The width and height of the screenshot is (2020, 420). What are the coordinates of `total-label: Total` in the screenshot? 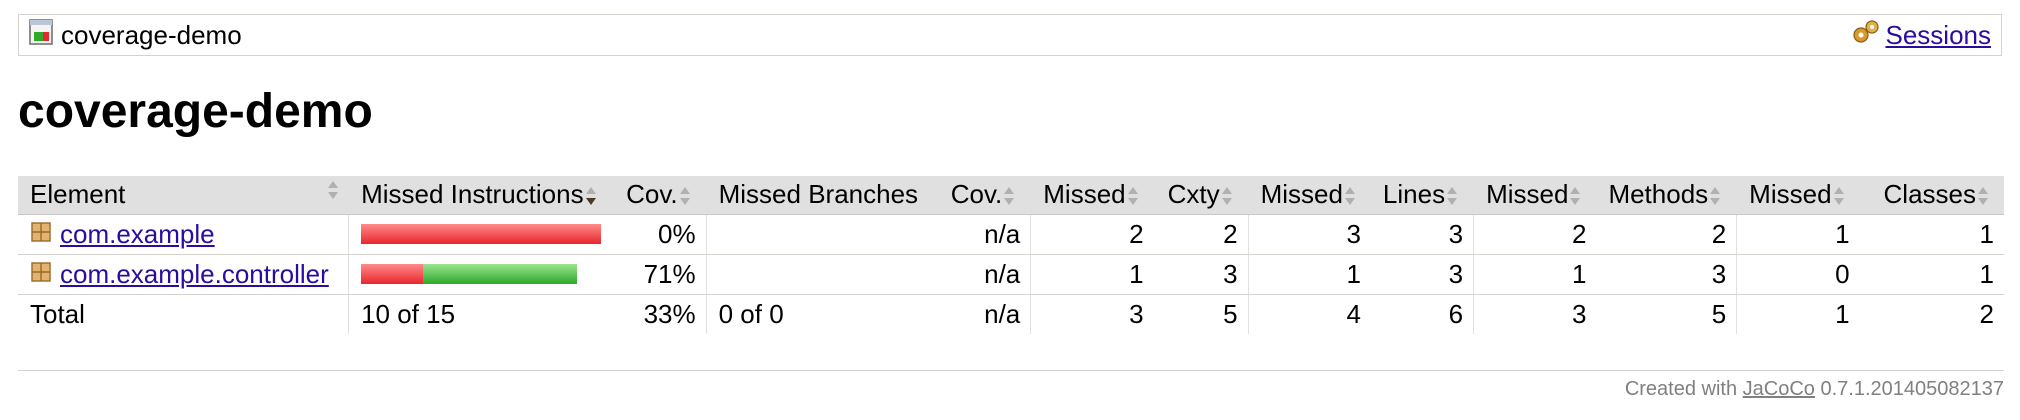 It's located at (57, 313).